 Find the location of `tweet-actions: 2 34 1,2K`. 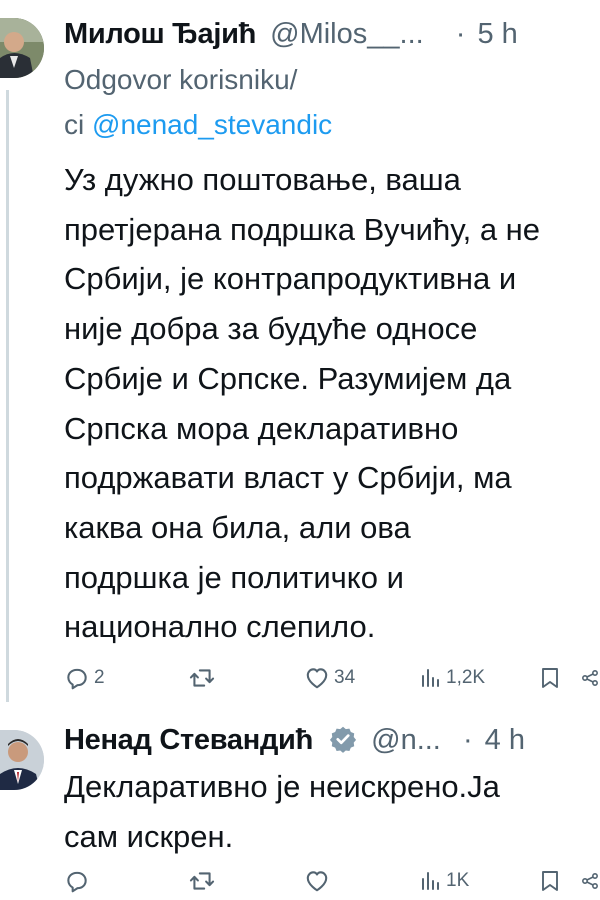

tweet-actions: 2 34 1,2K is located at coordinates (332, 678).